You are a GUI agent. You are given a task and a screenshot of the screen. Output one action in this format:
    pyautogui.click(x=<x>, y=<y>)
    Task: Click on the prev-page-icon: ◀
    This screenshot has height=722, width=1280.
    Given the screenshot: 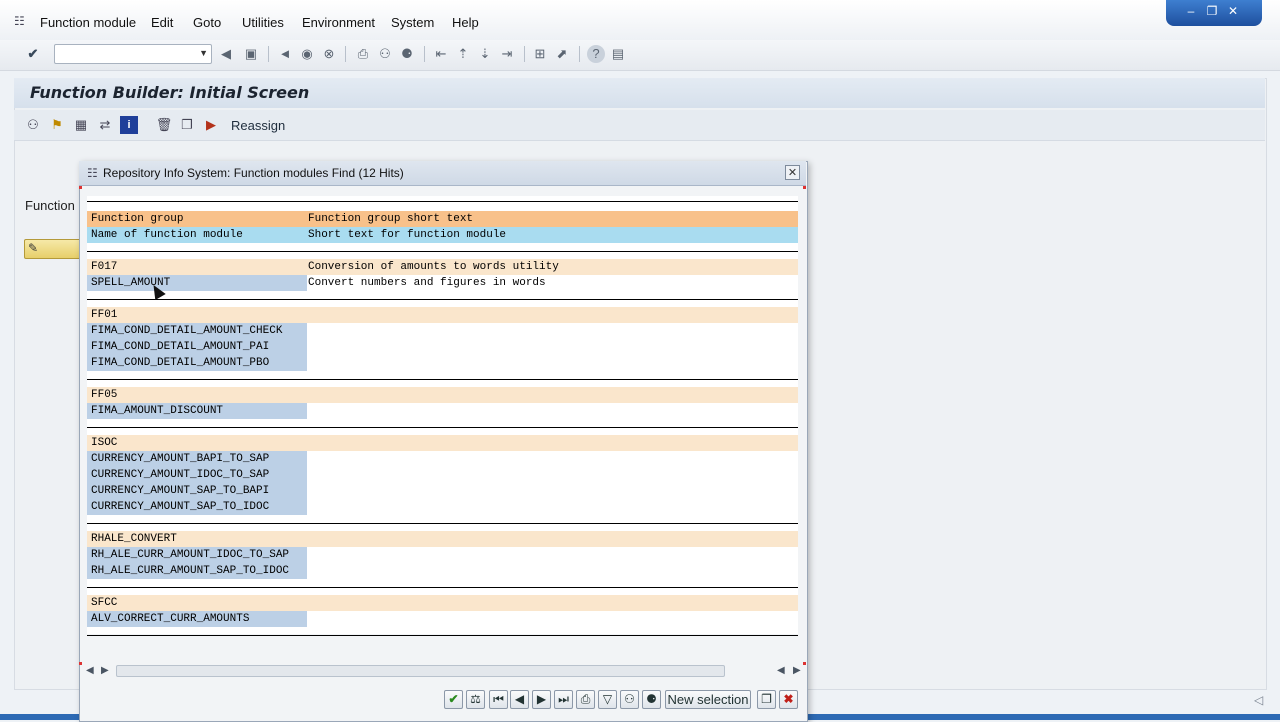 What is the action you would take?
    pyautogui.click(x=519, y=699)
    